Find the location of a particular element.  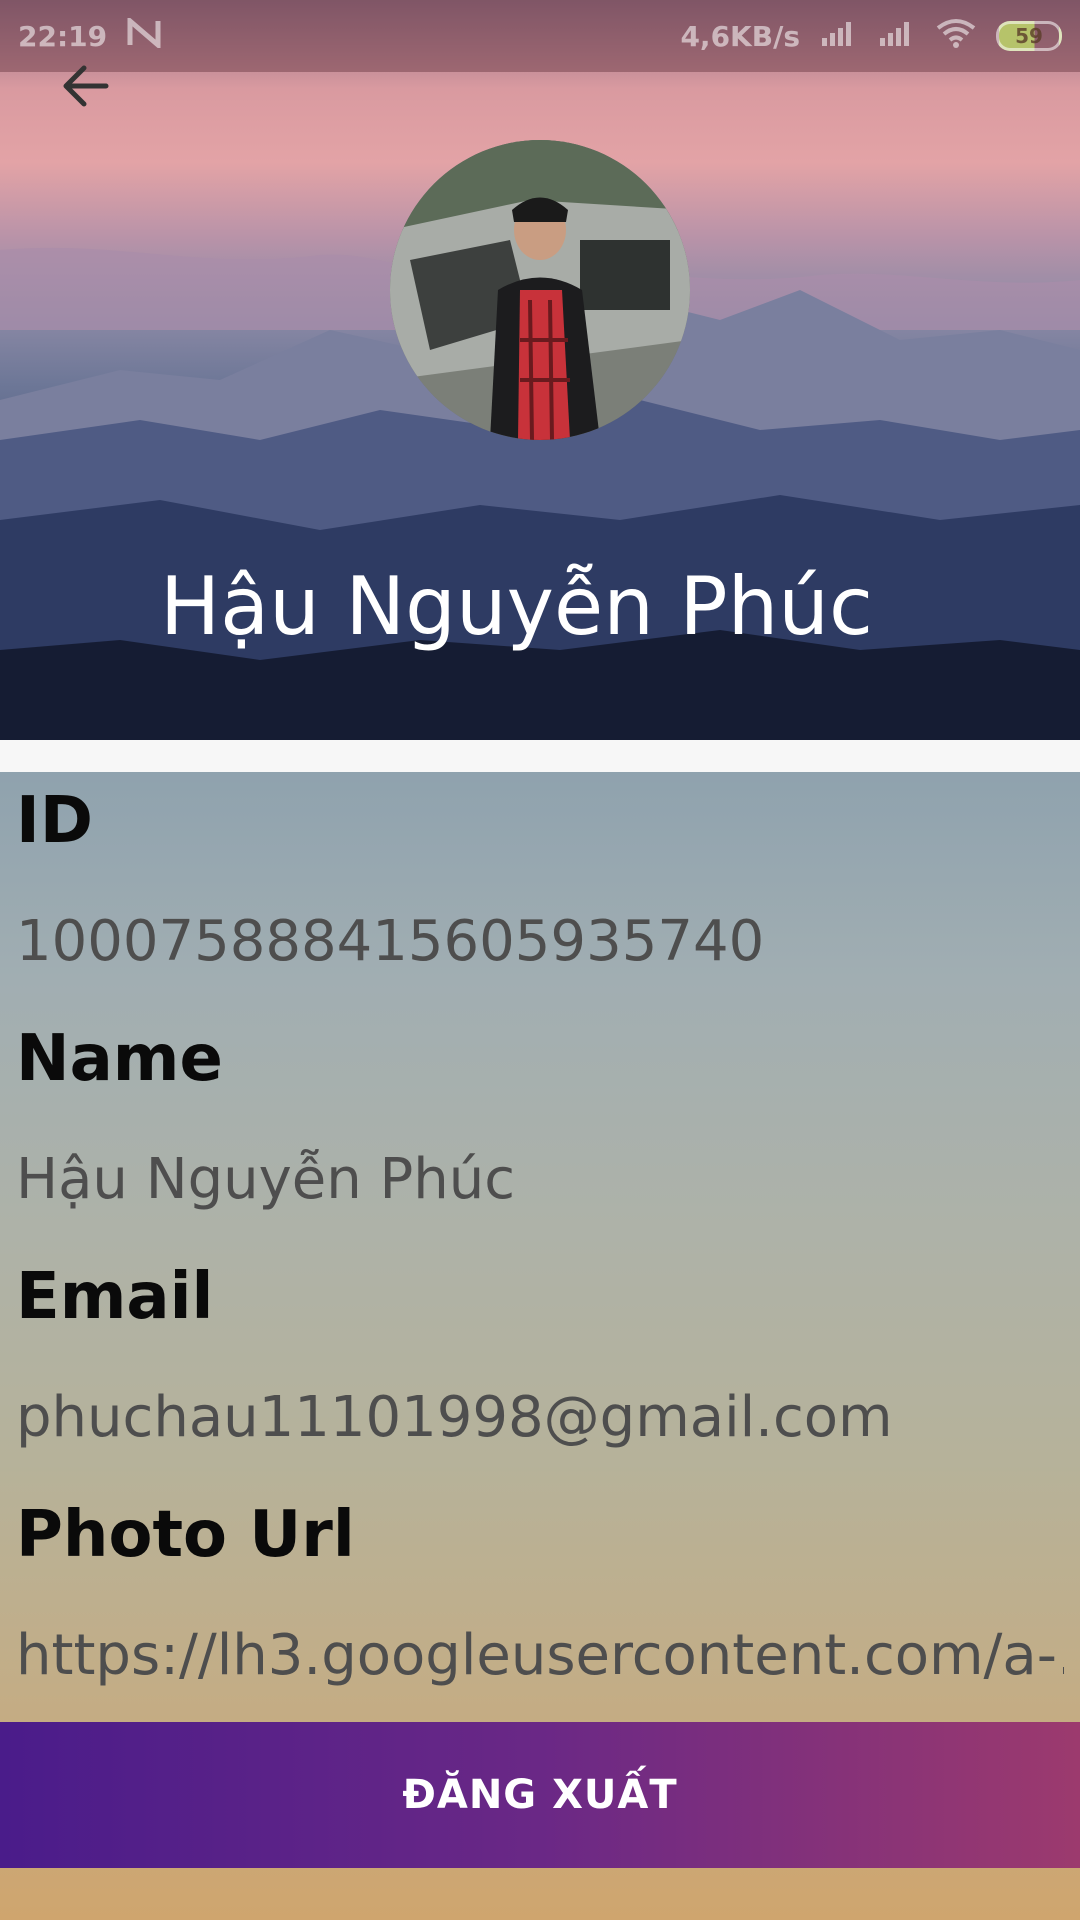

battery-level: 59 is located at coordinates (1029, 36).